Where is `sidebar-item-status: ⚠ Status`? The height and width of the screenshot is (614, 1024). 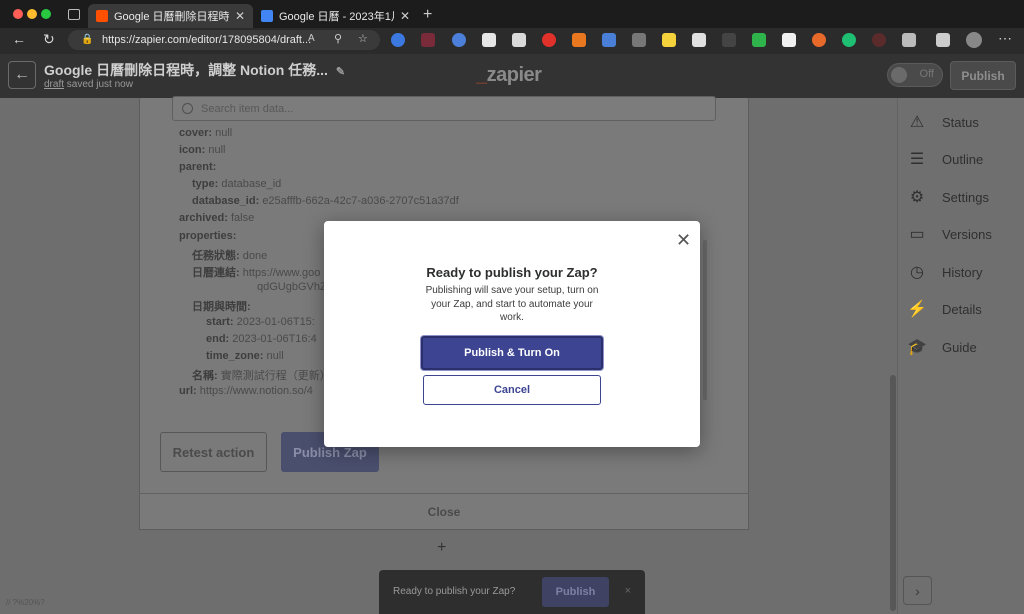
sidebar-item-status: ⚠ Status is located at coordinates (942, 122).